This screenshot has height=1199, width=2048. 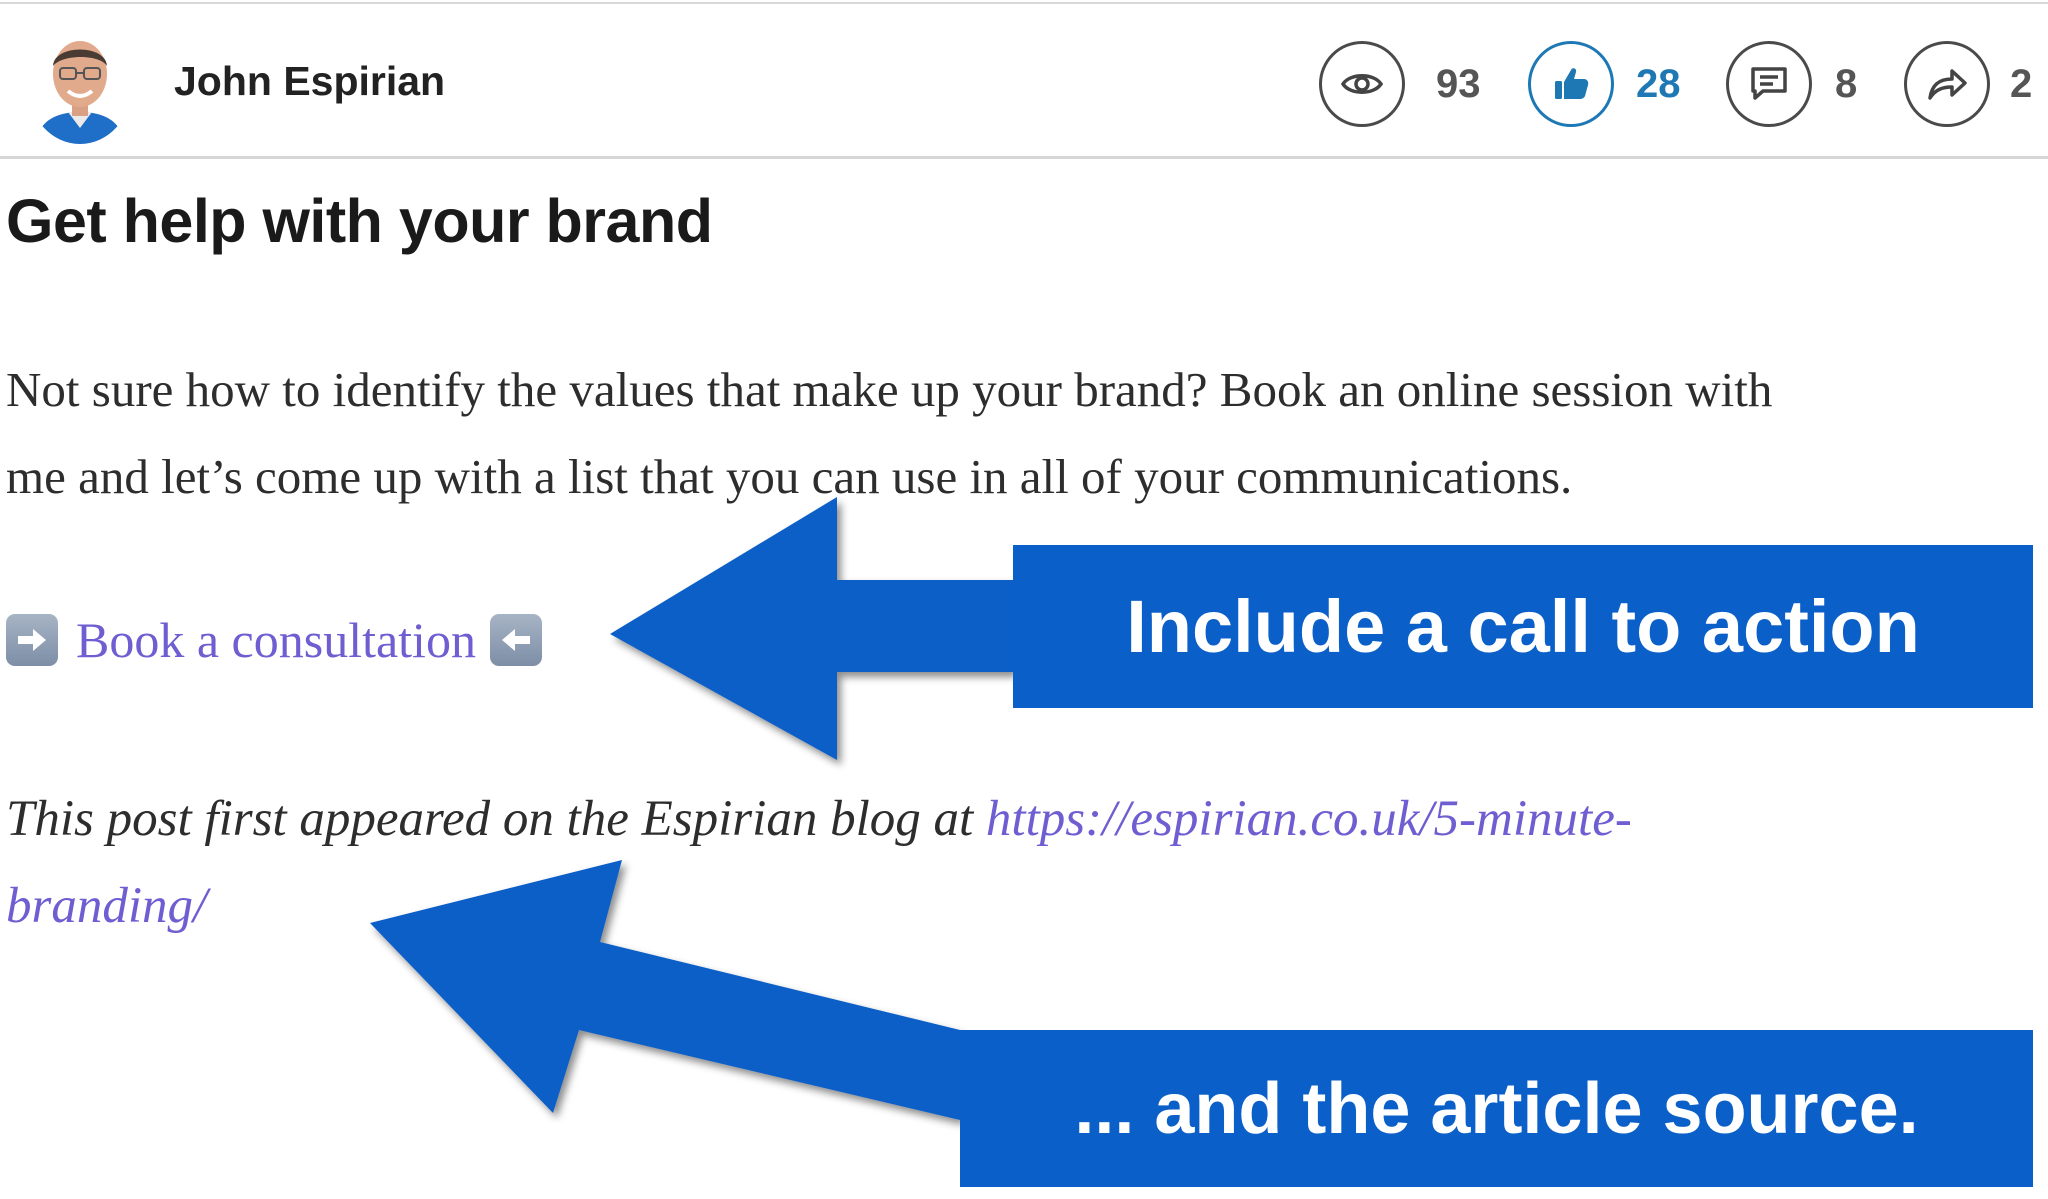 What do you see at coordinates (515, 640) in the screenshot?
I see `left-arrow-emoji-icon` at bounding box center [515, 640].